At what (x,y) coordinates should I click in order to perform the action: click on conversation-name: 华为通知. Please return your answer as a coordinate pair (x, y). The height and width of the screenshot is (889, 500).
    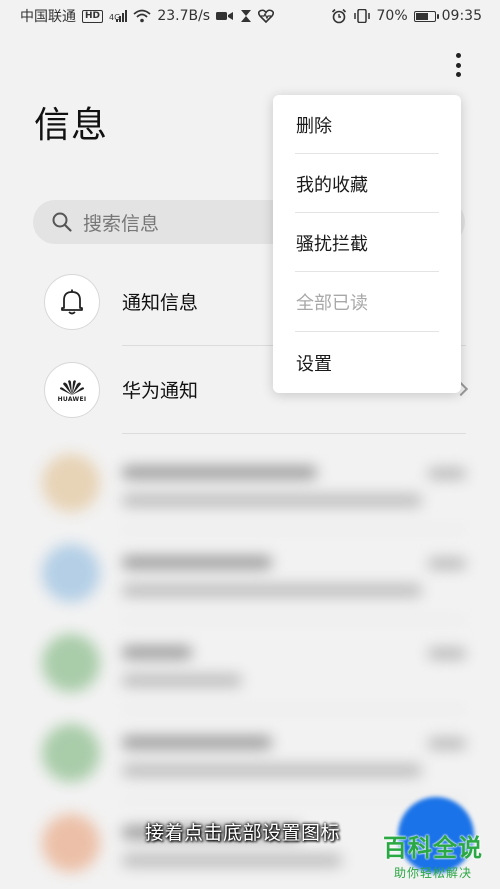
    Looking at the image, I should click on (160, 391).